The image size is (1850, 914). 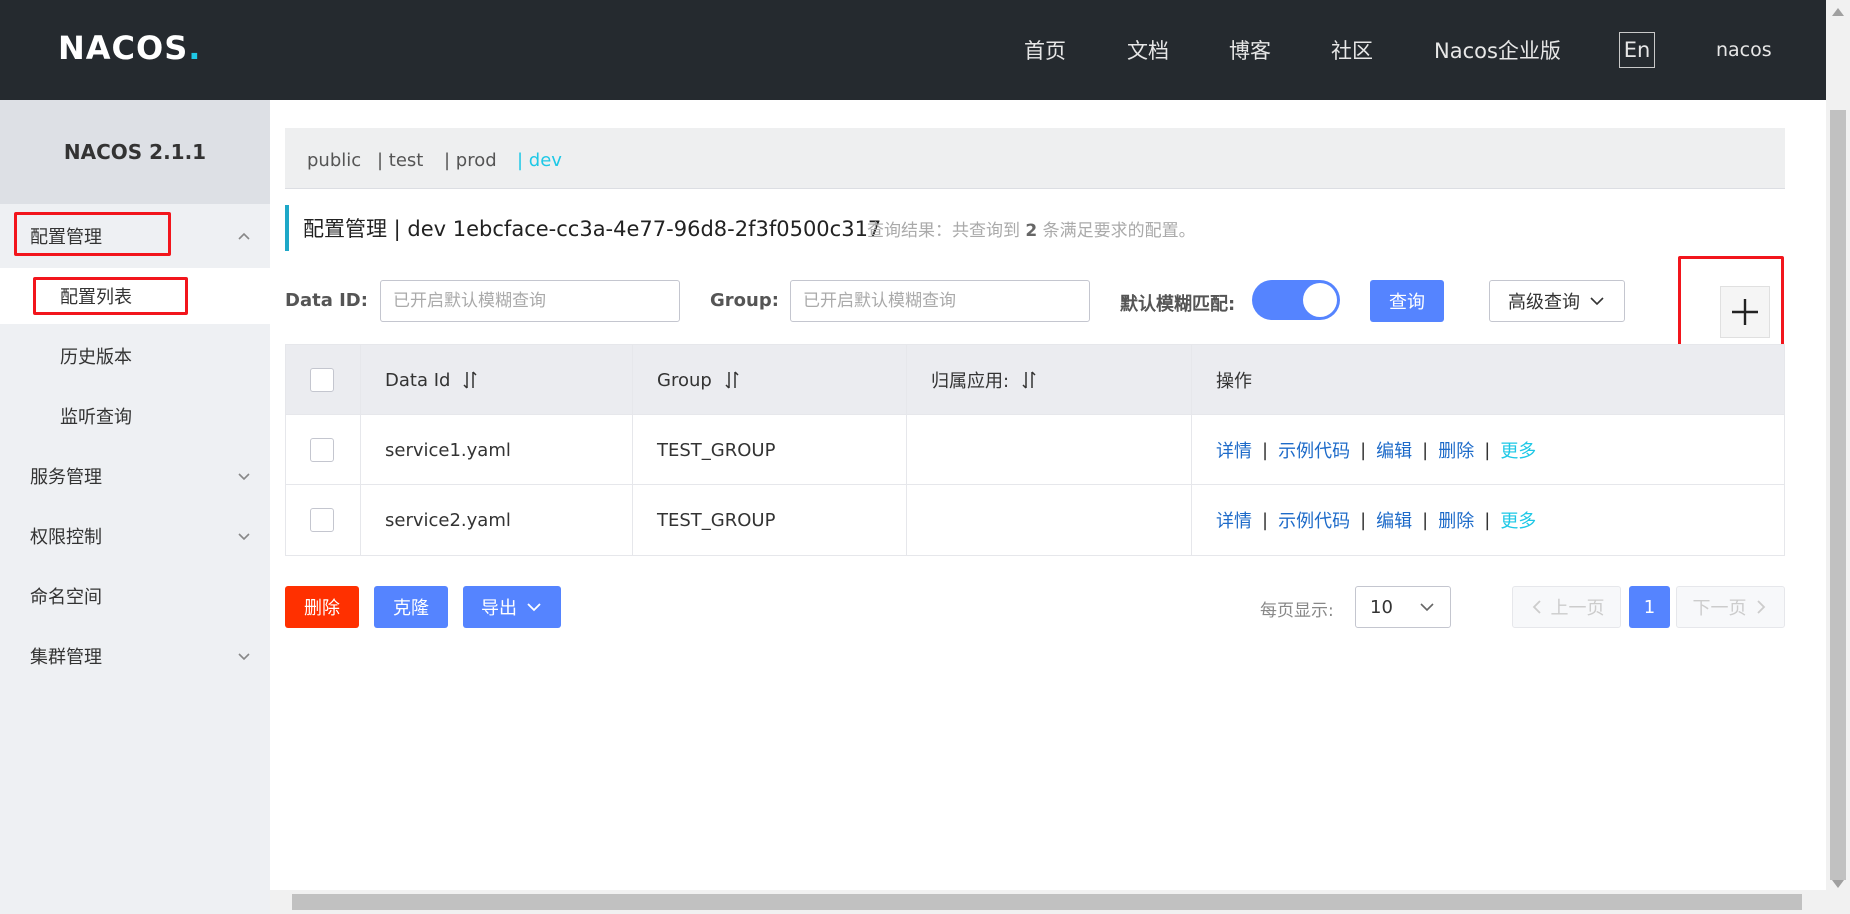 I want to click on cell-dataid: service1.yaml, so click(x=497, y=450).